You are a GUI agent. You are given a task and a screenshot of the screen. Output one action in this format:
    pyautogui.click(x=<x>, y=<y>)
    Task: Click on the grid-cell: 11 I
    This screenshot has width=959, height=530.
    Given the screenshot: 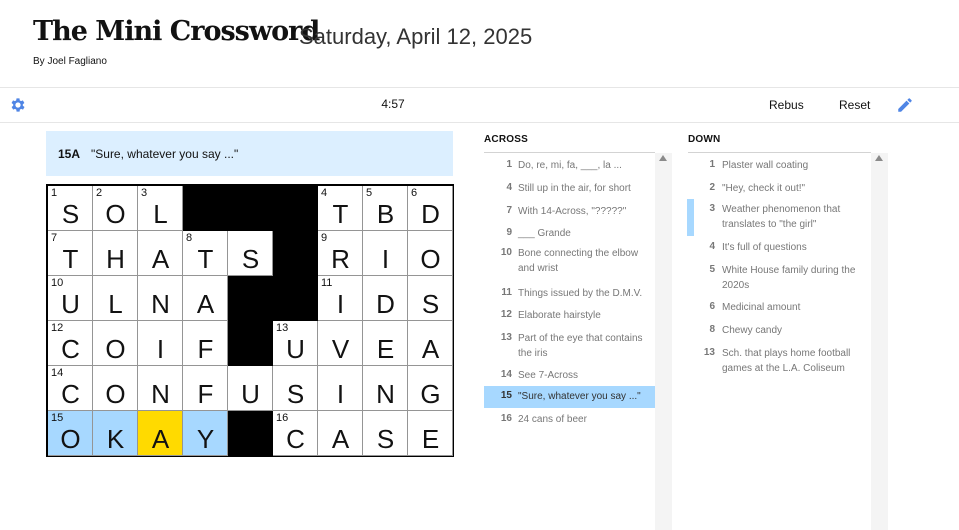 What is the action you would take?
    pyautogui.click(x=340, y=298)
    